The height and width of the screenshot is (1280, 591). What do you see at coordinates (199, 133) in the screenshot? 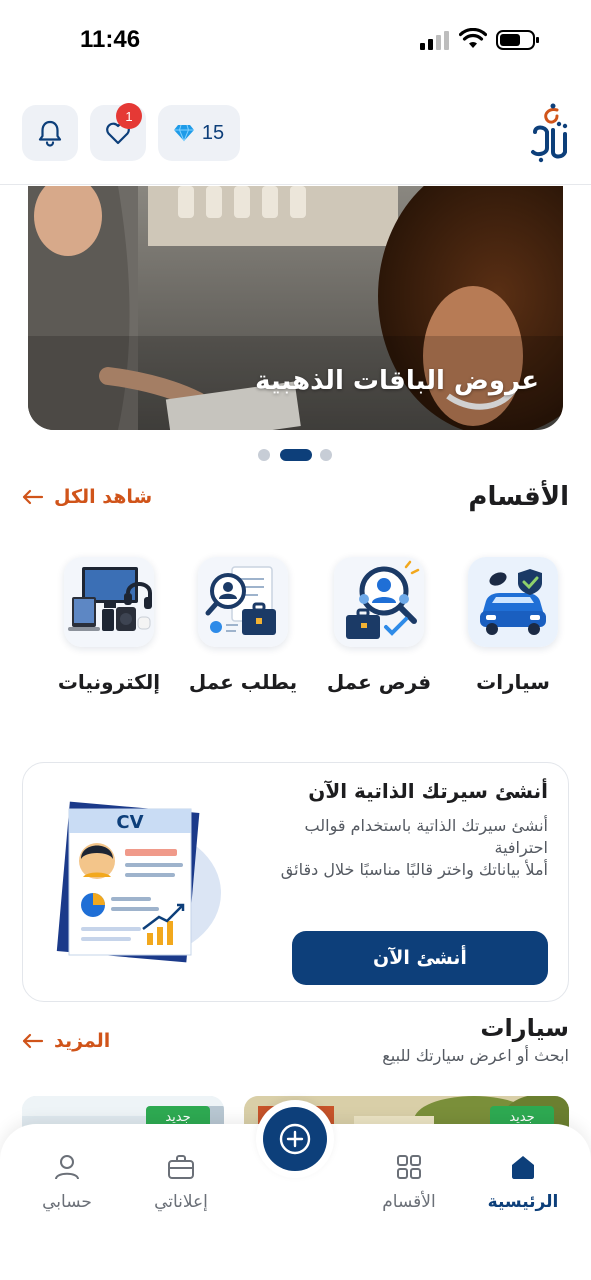
I see `gems-balance-button: 15` at bounding box center [199, 133].